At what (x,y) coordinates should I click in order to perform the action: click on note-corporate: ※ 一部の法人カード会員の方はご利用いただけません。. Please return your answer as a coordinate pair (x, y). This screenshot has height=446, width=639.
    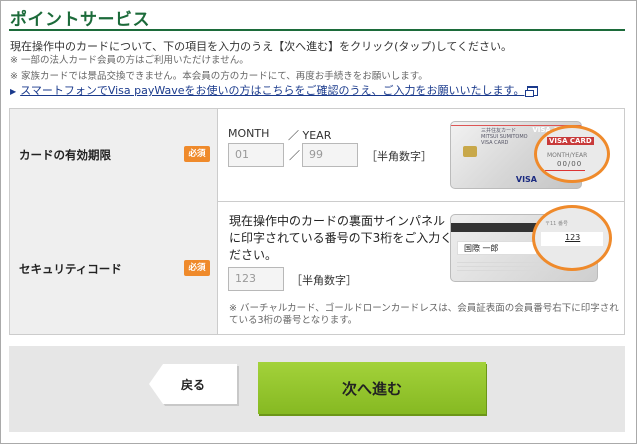
    Looking at the image, I should click on (129, 60).